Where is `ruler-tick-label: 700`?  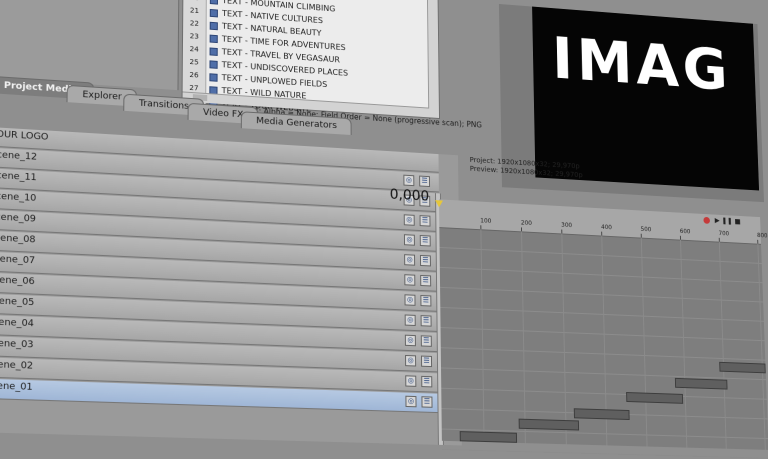 ruler-tick-label: 700 is located at coordinates (724, 234).